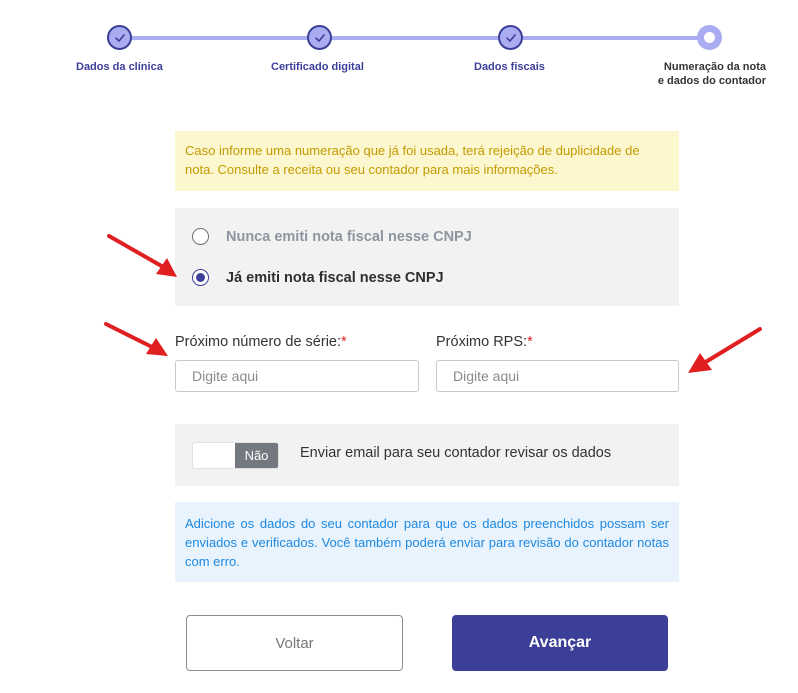 The width and height of the screenshot is (798, 693). What do you see at coordinates (344, 342) in the screenshot?
I see `serie-required-mark: *` at bounding box center [344, 342].